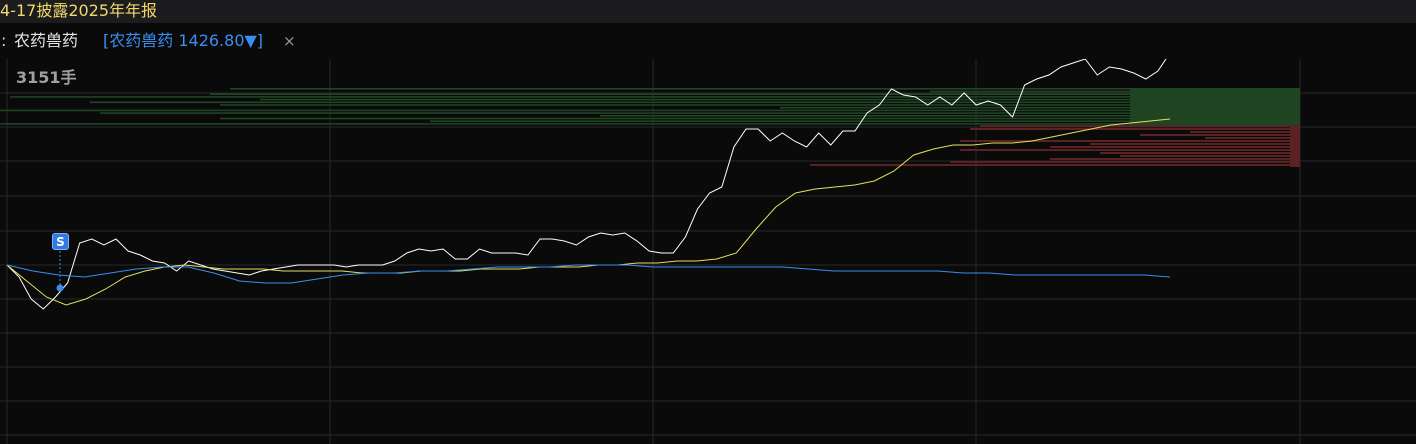  I want to click on event-header: 4-17披露2025年年报, so click(708, 11).